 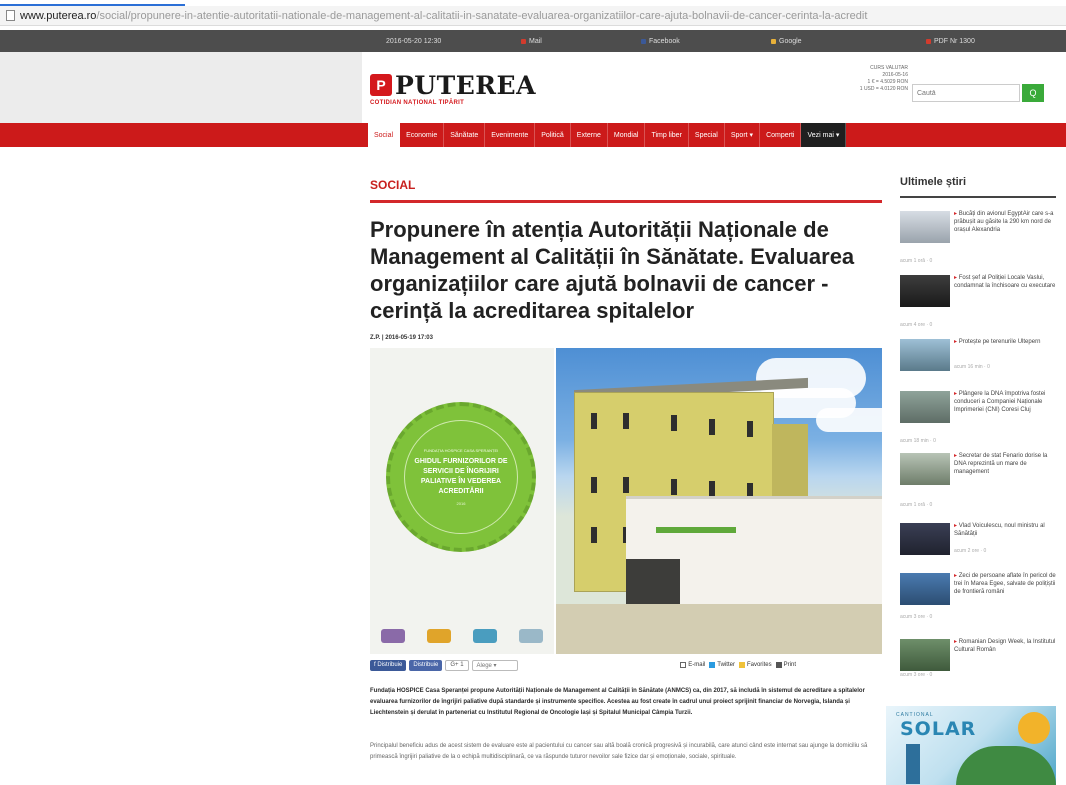 I want to click on badge-year: 2016, so click(x=461, y=503).